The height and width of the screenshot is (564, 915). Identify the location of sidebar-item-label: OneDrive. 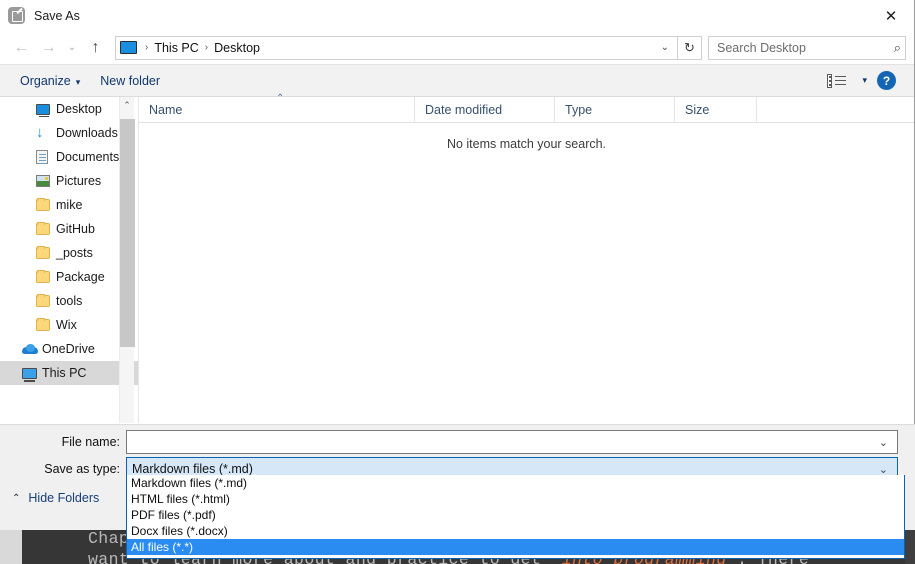
(68, 349).